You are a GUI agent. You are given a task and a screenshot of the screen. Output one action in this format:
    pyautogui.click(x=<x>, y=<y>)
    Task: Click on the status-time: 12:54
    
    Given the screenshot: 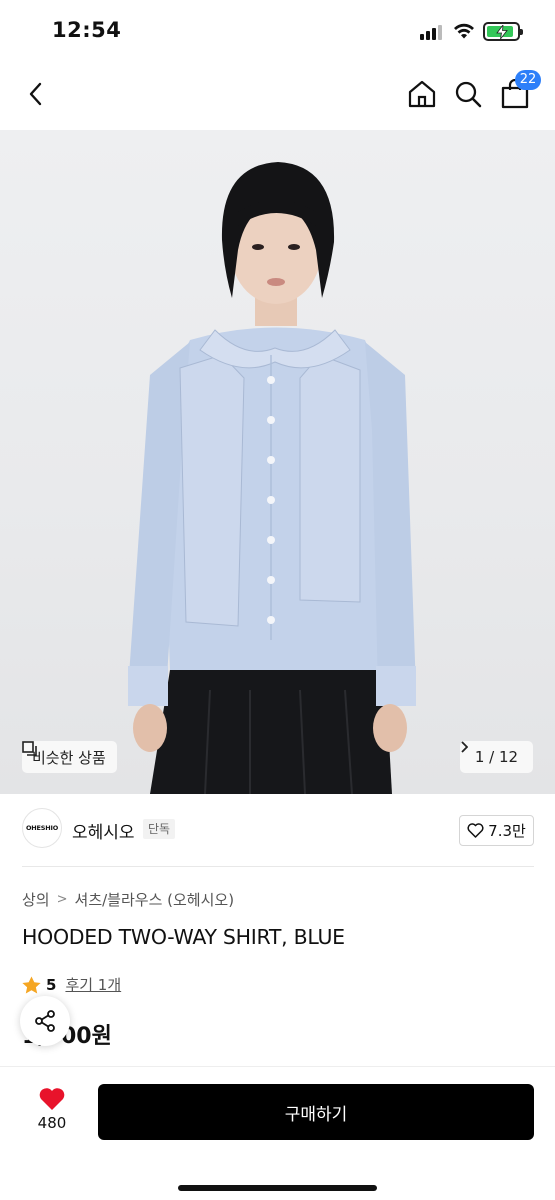 What is the action you would take?
    pyautogui.click(x=87, y=30)
    